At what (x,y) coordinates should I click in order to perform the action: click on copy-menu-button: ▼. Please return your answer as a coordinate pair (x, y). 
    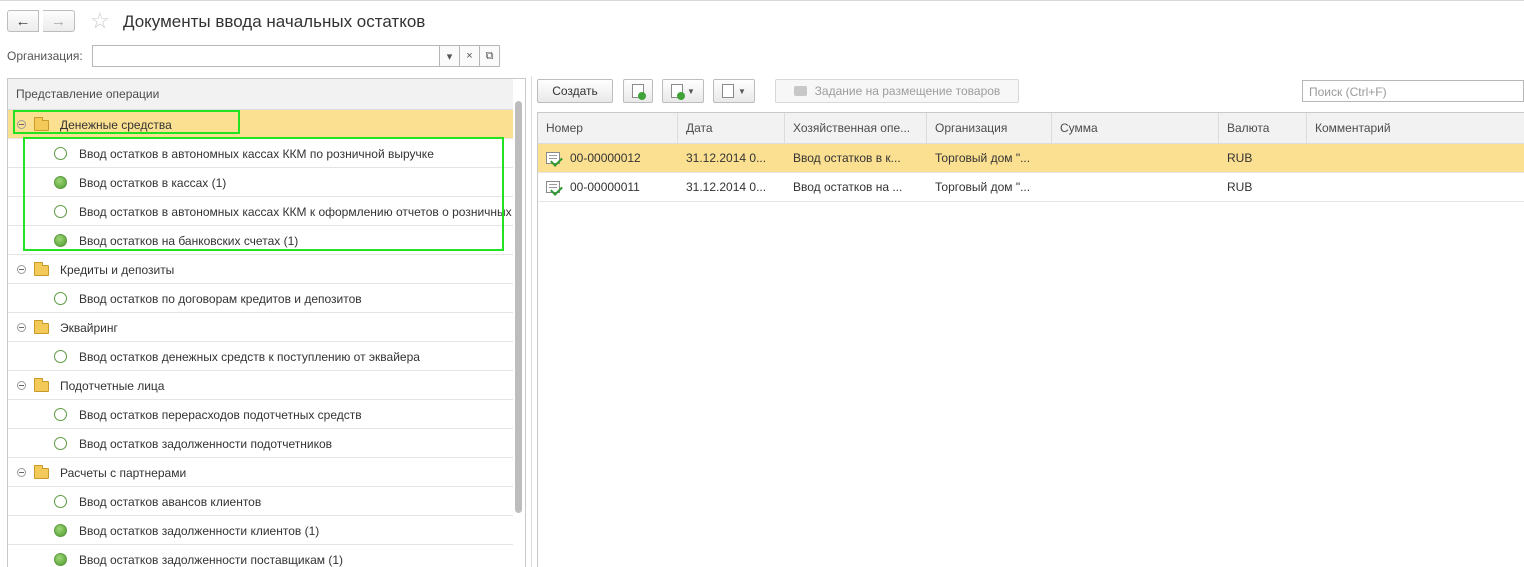
    Looking at the image, I should click on (683, 91).